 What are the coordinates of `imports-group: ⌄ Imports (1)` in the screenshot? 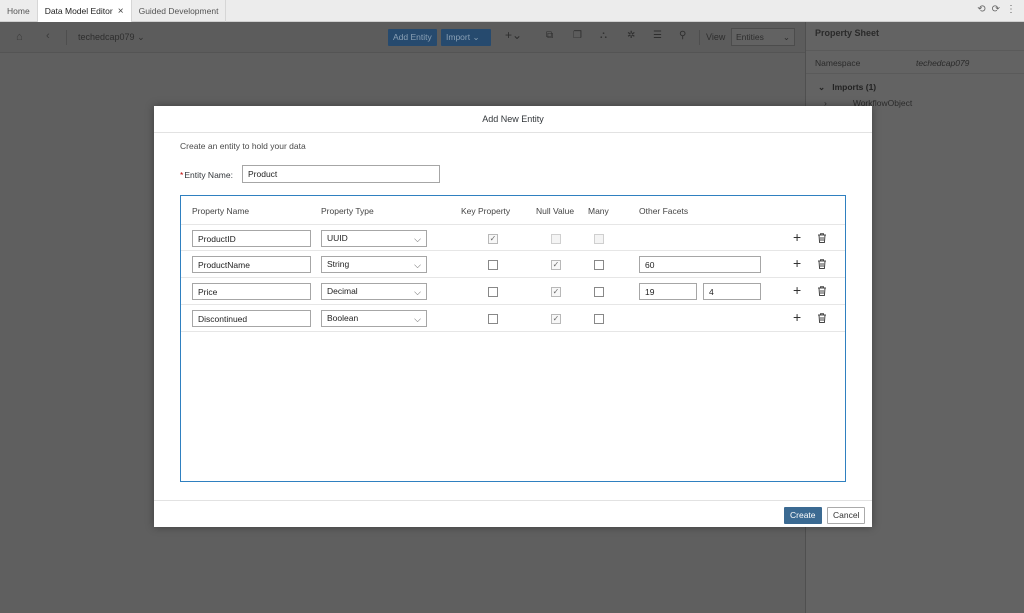 It's located at (847, 87).